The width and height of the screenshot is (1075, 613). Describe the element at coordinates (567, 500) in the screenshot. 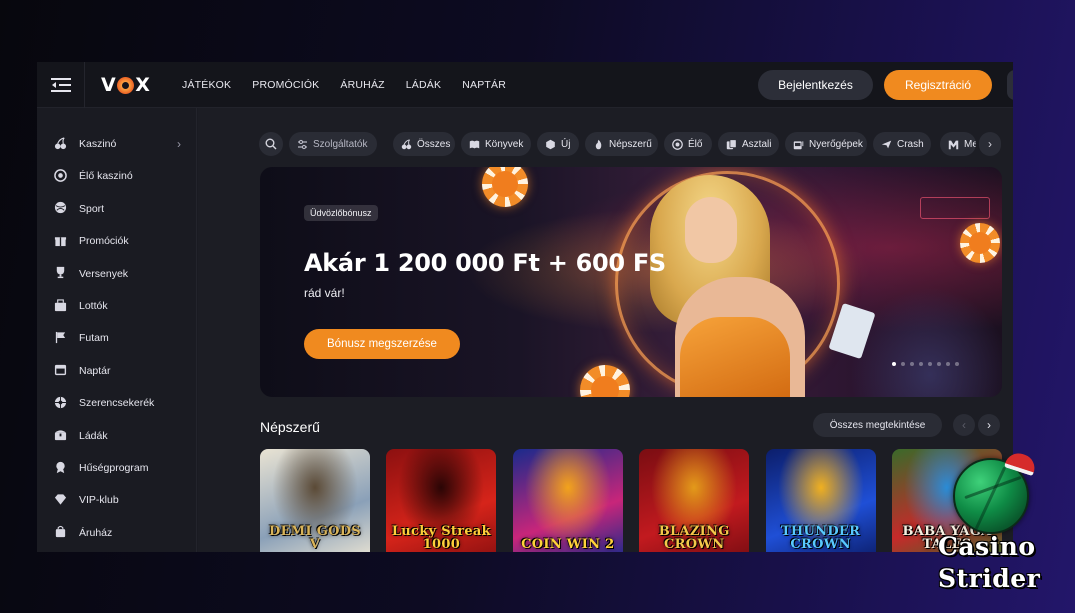

I see `game-tile: COIN WIN 2` at that location.